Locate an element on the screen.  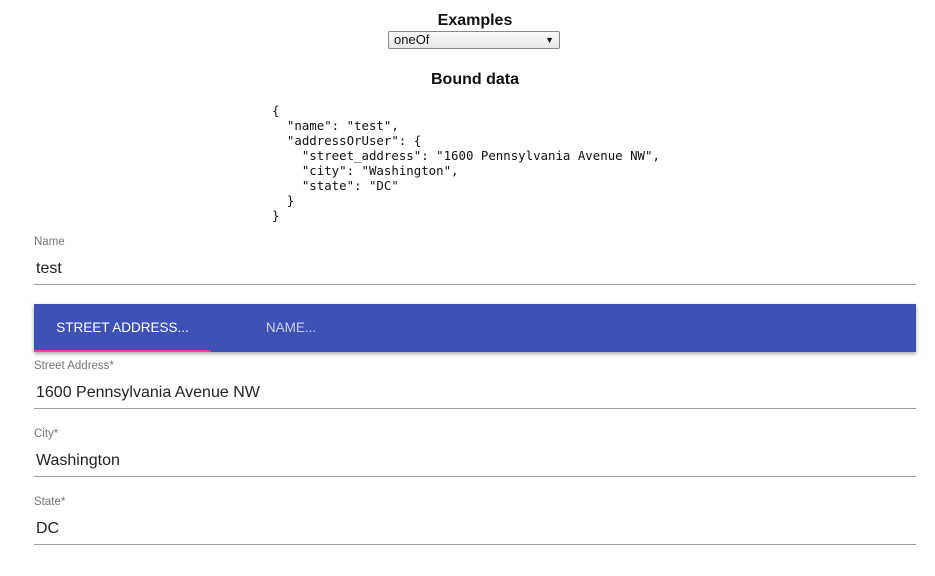
city-field: City* is located at coordinates (477, 452).